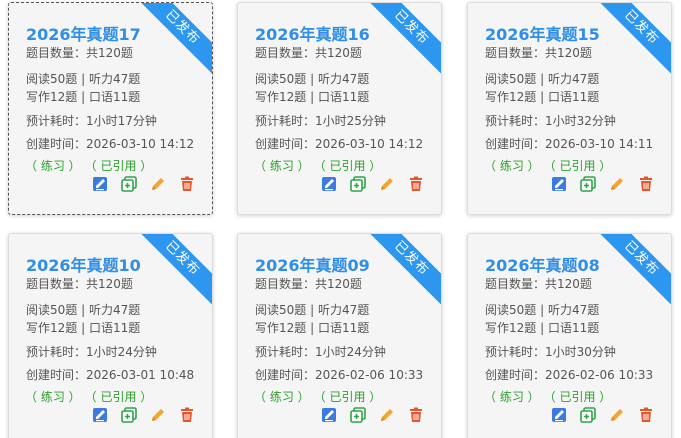 Image resolution: width=681 pixels, height=438 pixels. Describe the element at coordinates (542, 264) in the screenshot. I see `card-title: 2026年真题08` at that location.